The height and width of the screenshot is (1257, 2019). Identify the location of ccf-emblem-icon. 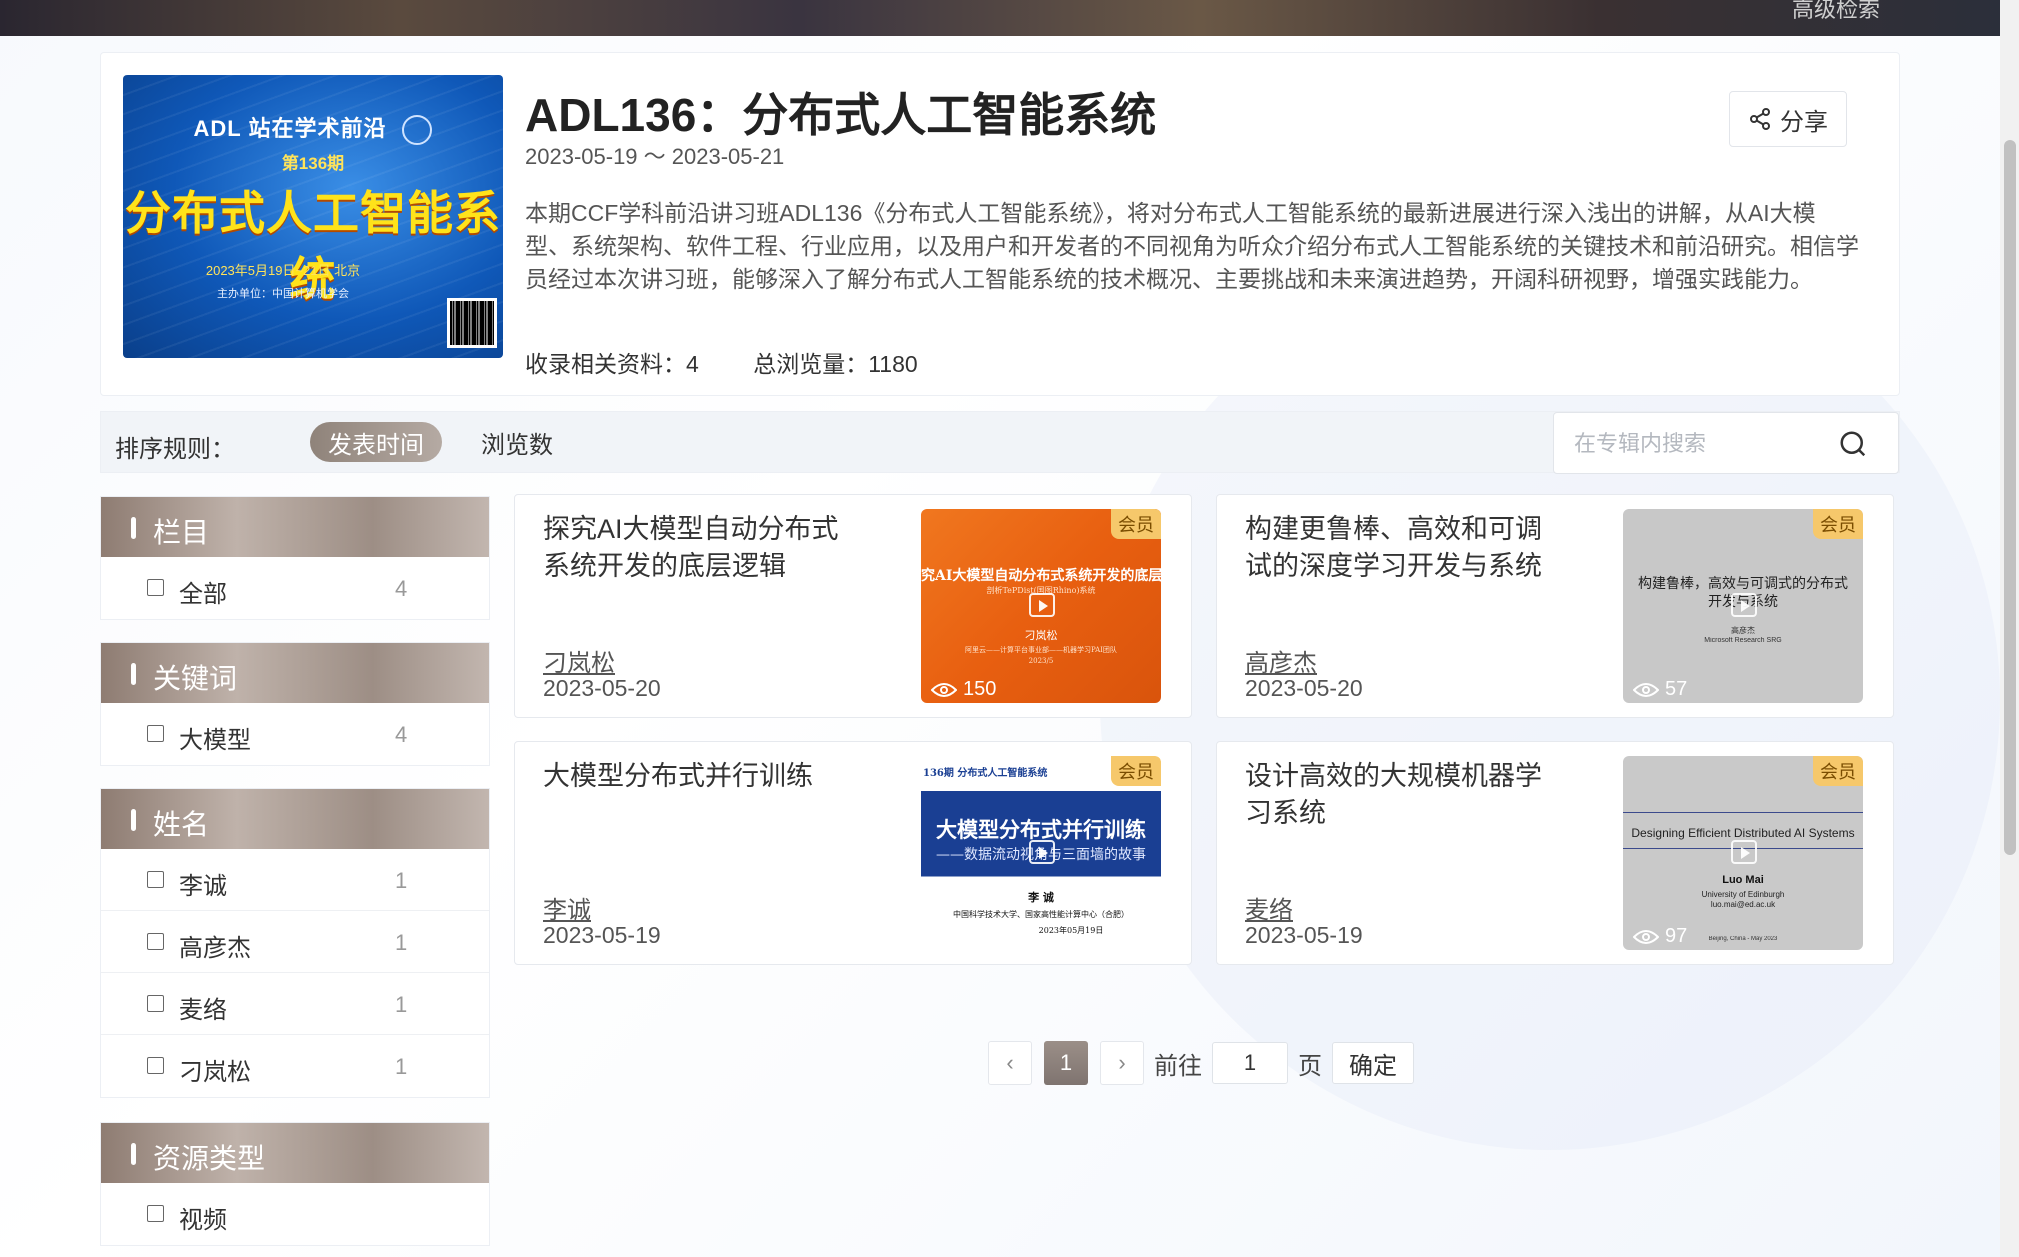
(417, 130).